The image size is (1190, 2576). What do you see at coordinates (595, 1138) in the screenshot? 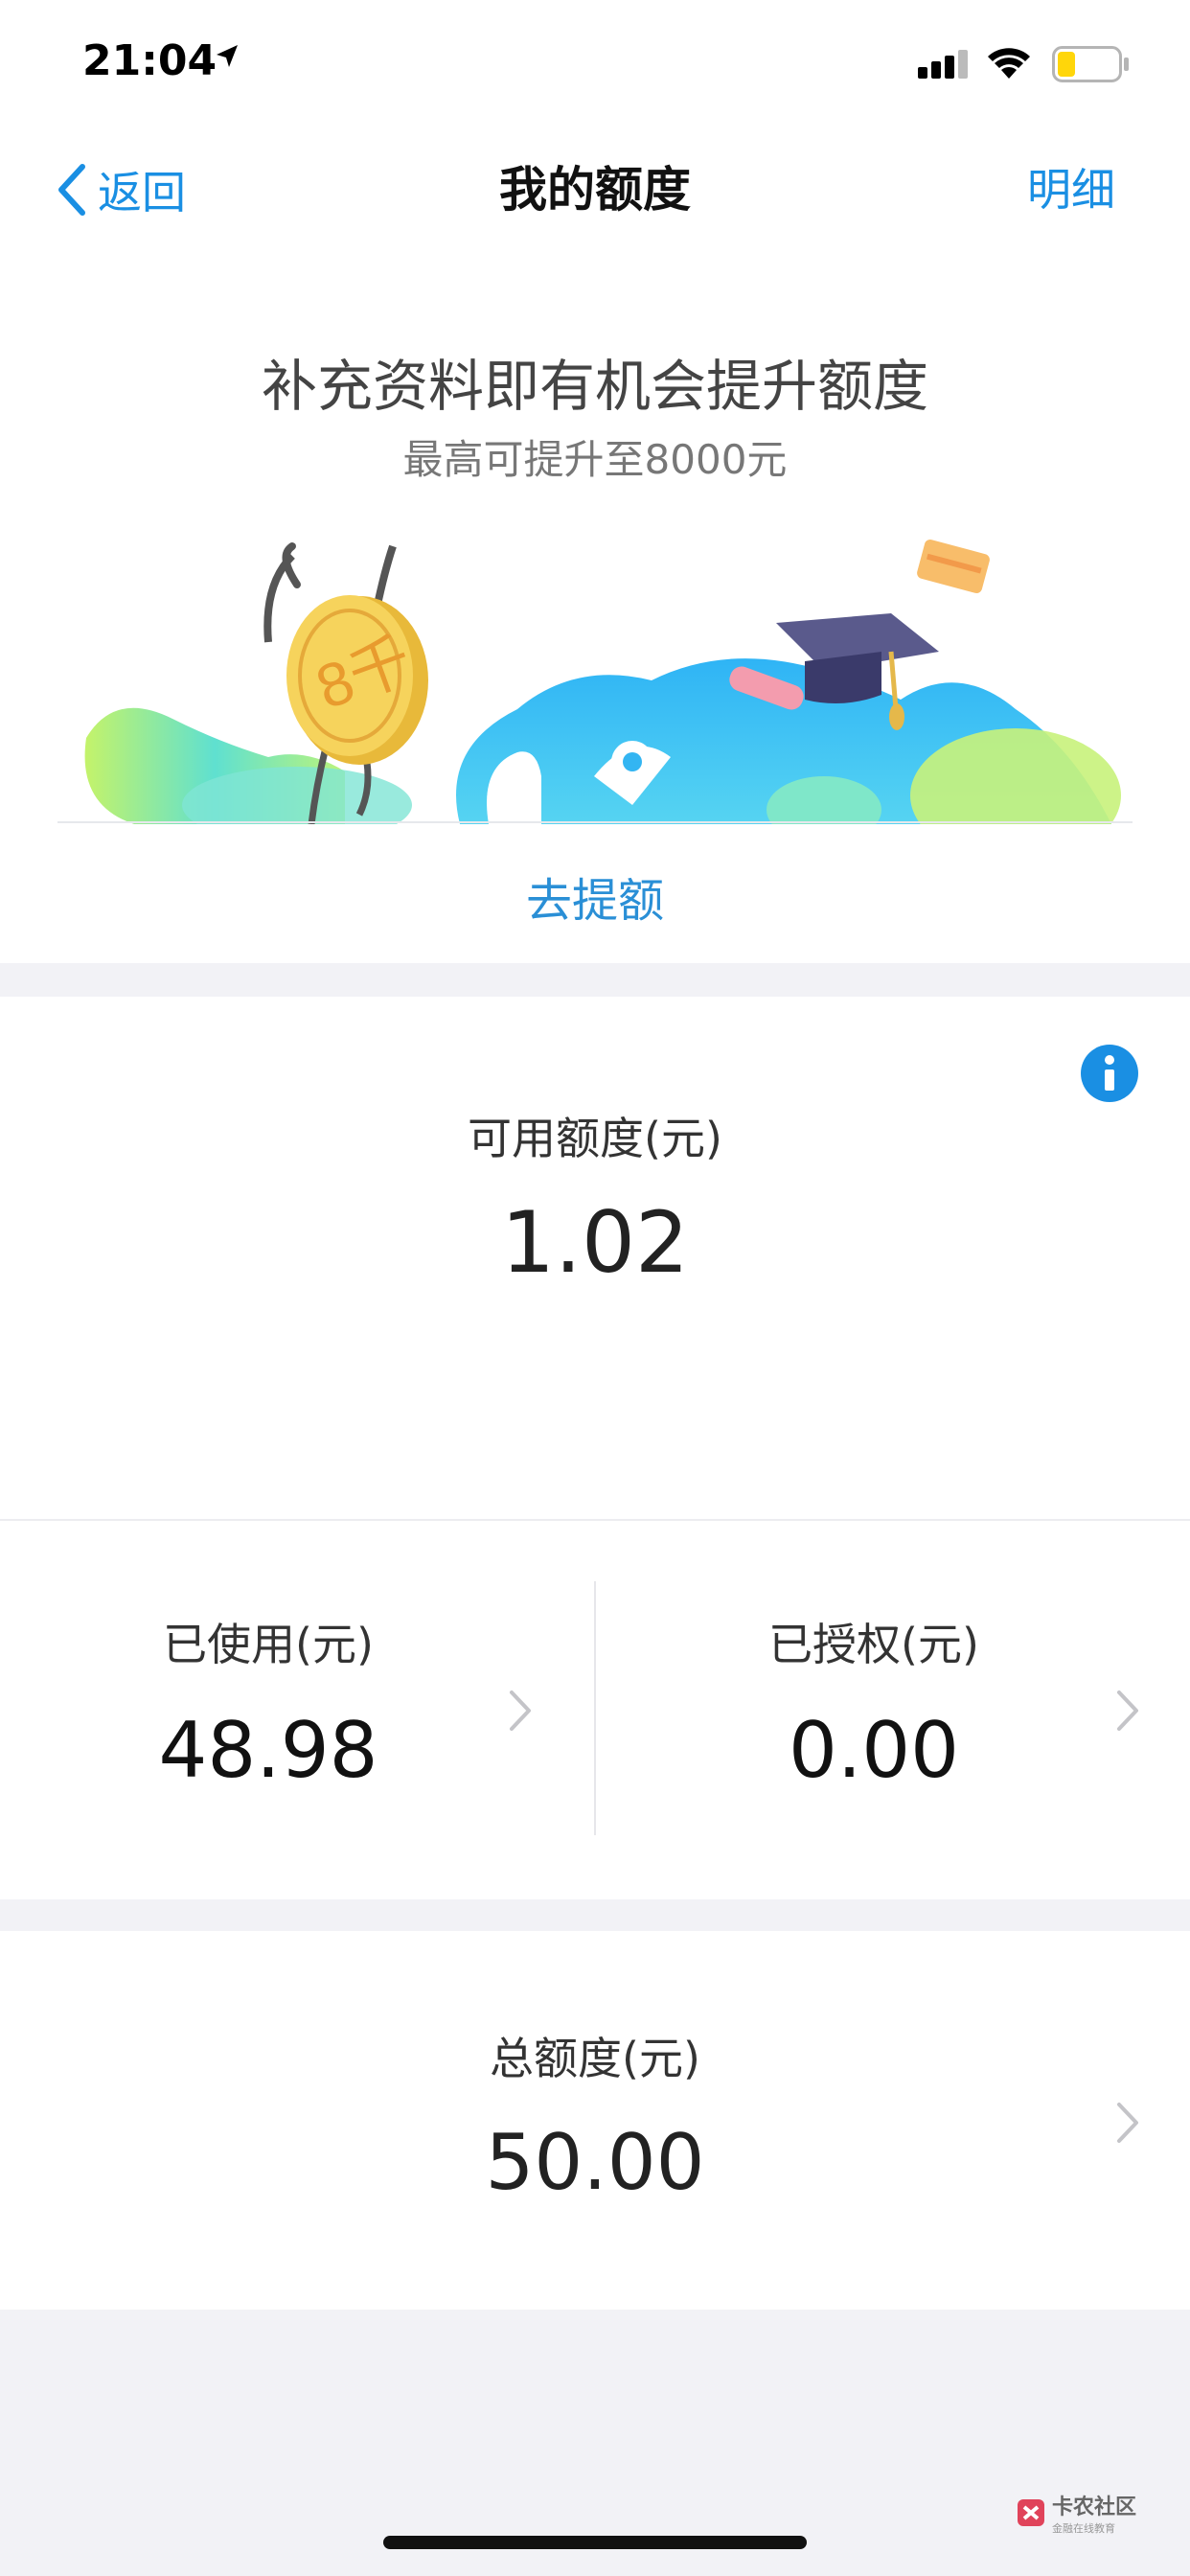
I see `available-label: 可用额度(元)` at bounding box center [595, 1138].